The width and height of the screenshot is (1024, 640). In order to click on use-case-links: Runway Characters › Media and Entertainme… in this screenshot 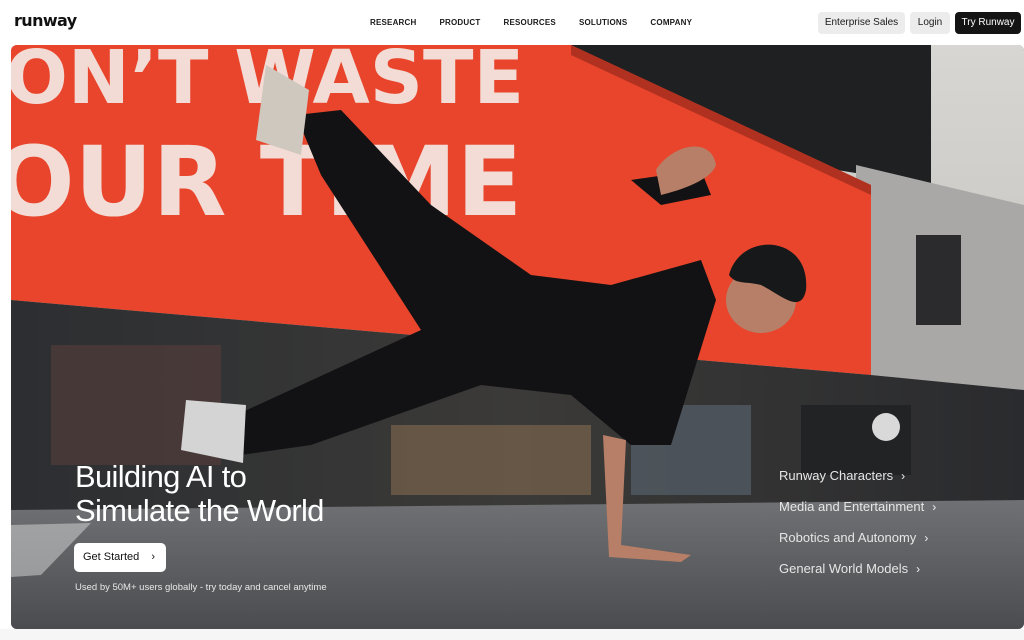, I will do `click(857, 530)`.